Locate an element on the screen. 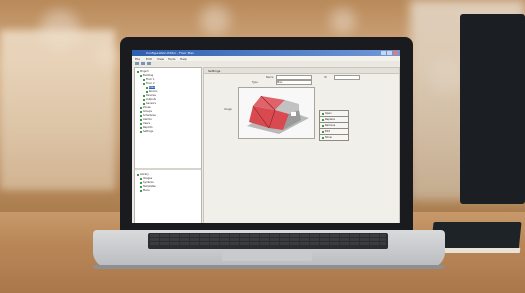 The image size is (525, 293). background-monitor is located at coordinates (492, 109).